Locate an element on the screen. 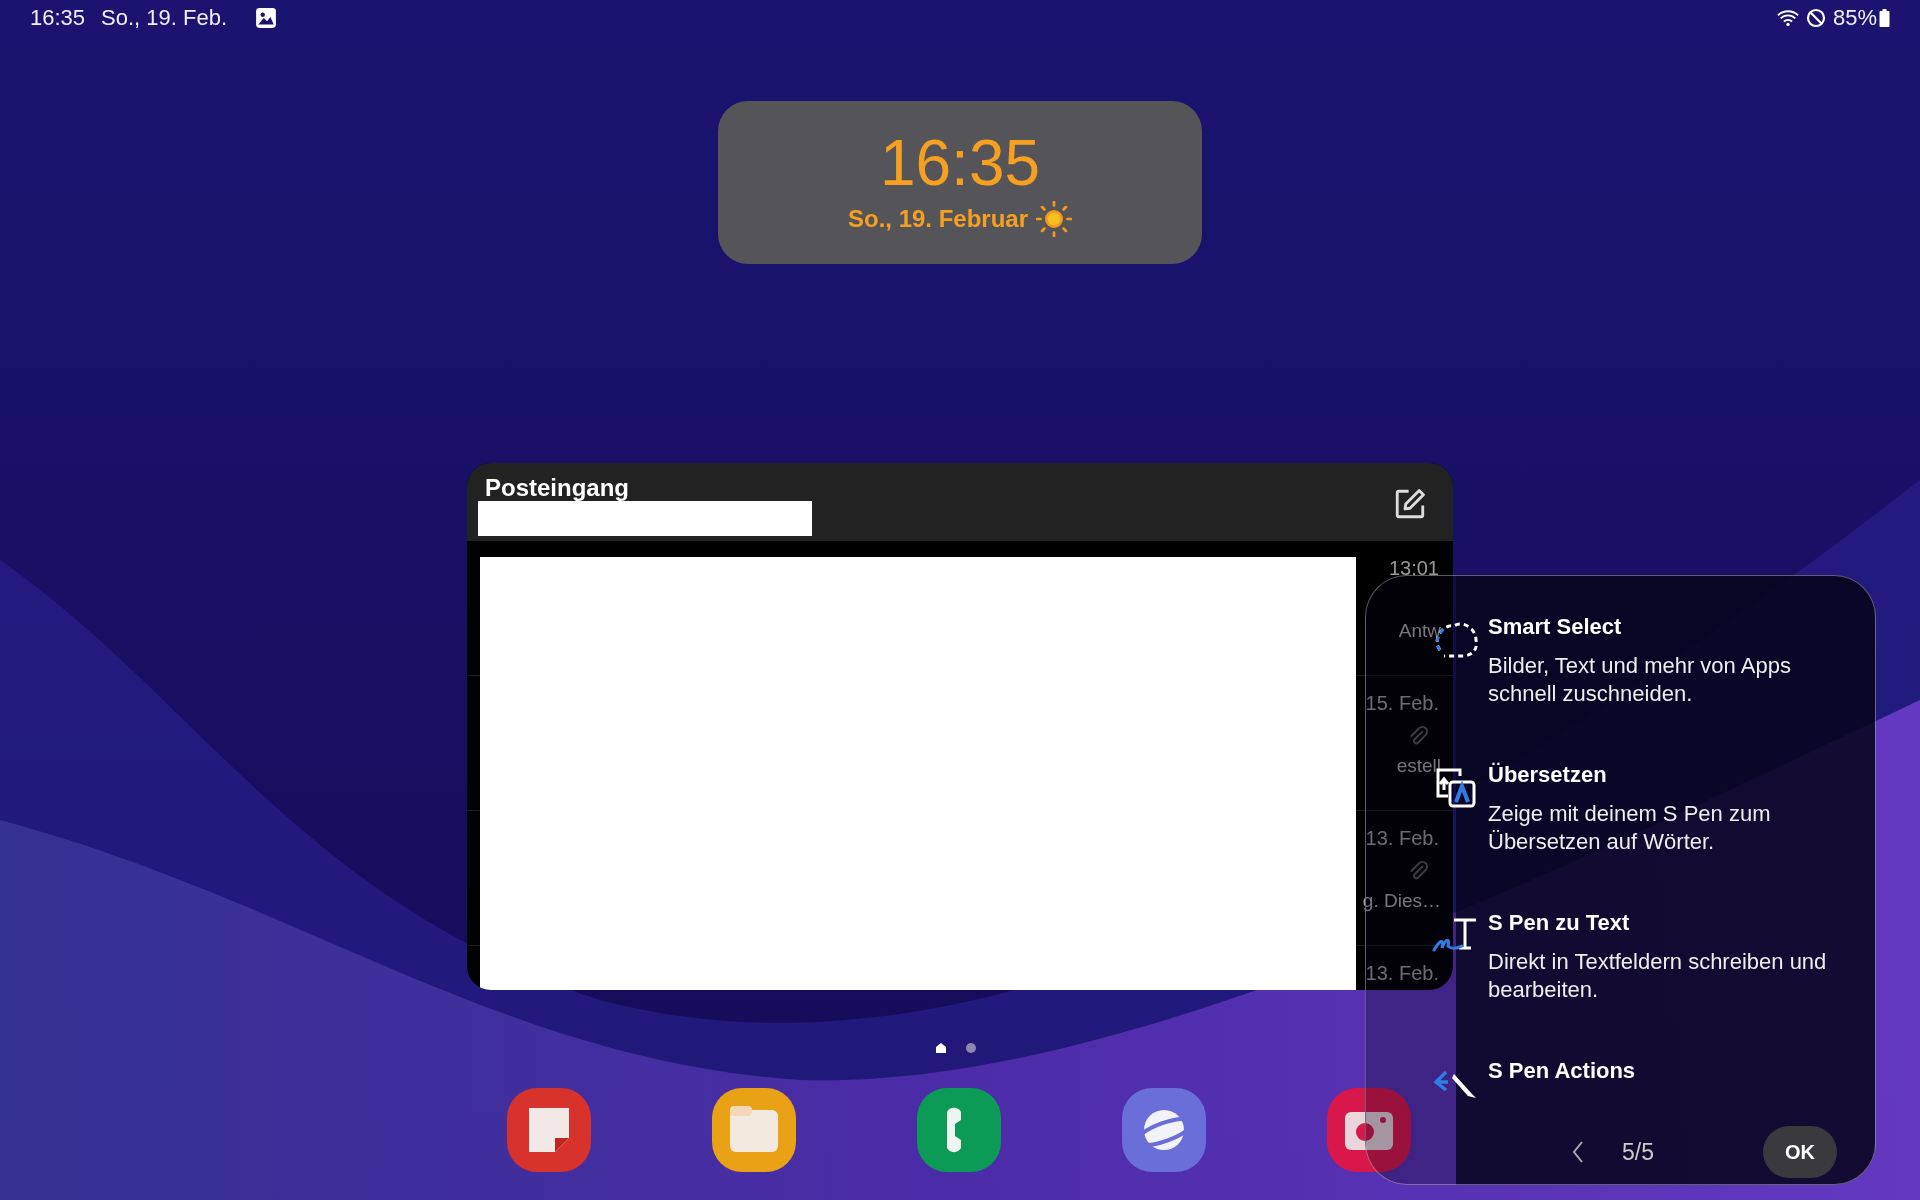 This screenshot has width=1920, height=1200. tip-title: S Pen Actions is located at coordinates (1562, 1071).